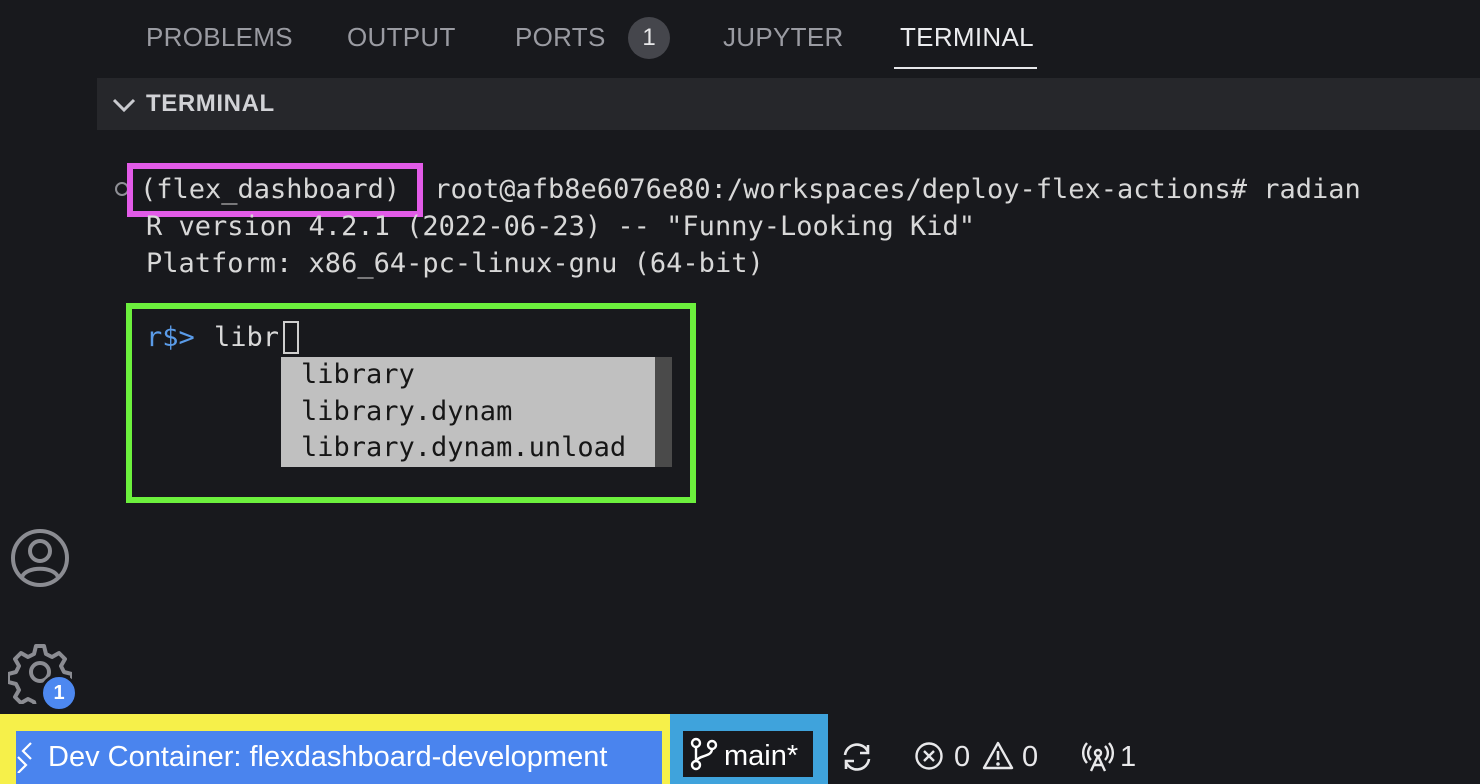 This screenshot has height=784, width=1480. Describe the element at coordinates (406, 411) in the screenshot. I see `completion-item: library.dynam` at that location.